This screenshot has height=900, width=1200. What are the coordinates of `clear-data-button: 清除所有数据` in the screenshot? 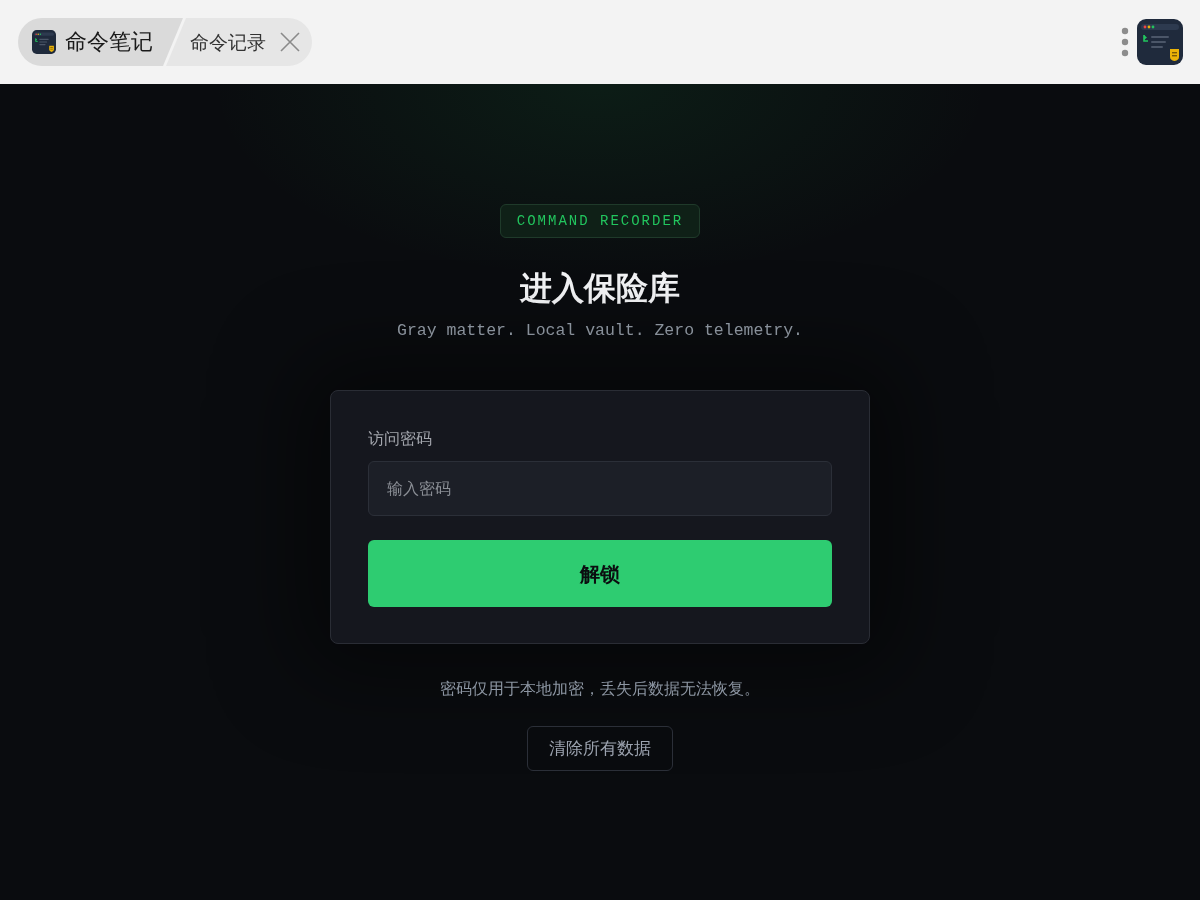 It's located at (600, 748).